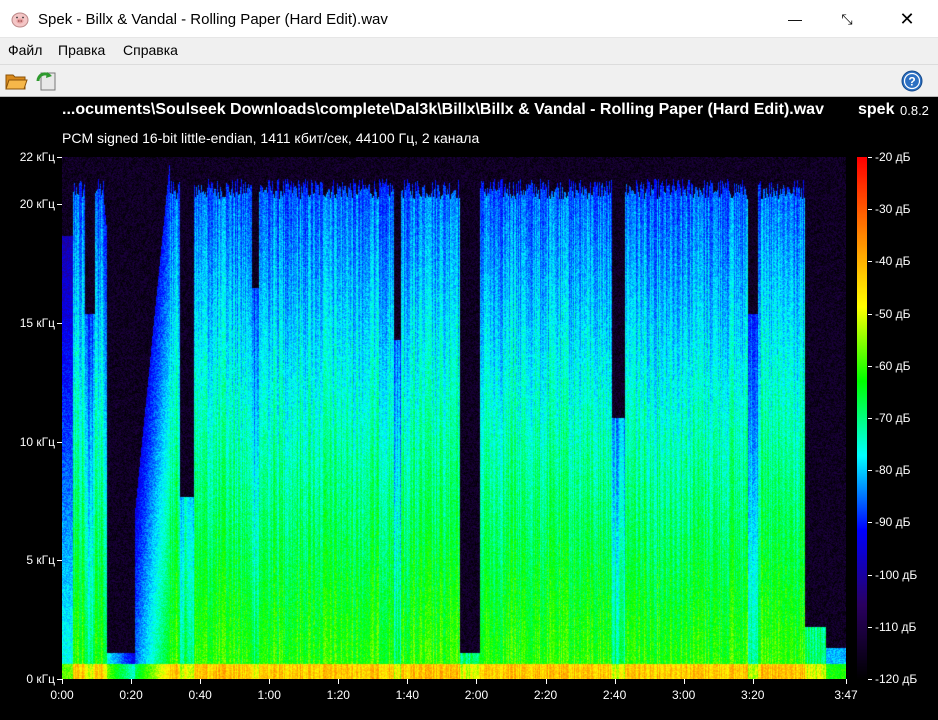 The width and height of the screenshot is (938, 720). What do you see at coordinates (683, 695) in the screenshot?
I see `x-tick-label: 3:00` at bounding box center [683, 695].